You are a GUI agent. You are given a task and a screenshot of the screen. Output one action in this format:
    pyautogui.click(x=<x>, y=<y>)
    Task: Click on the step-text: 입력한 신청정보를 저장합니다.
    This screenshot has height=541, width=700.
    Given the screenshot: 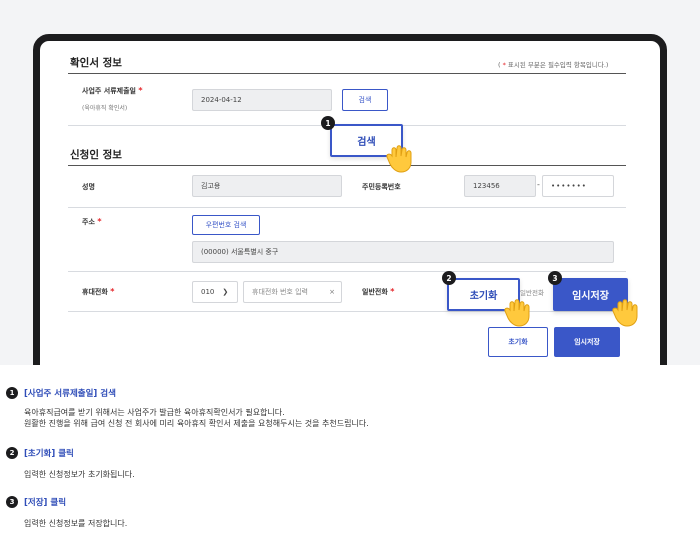 What is the action you would take?
    pyautogui.click(x=76, y=523)
    